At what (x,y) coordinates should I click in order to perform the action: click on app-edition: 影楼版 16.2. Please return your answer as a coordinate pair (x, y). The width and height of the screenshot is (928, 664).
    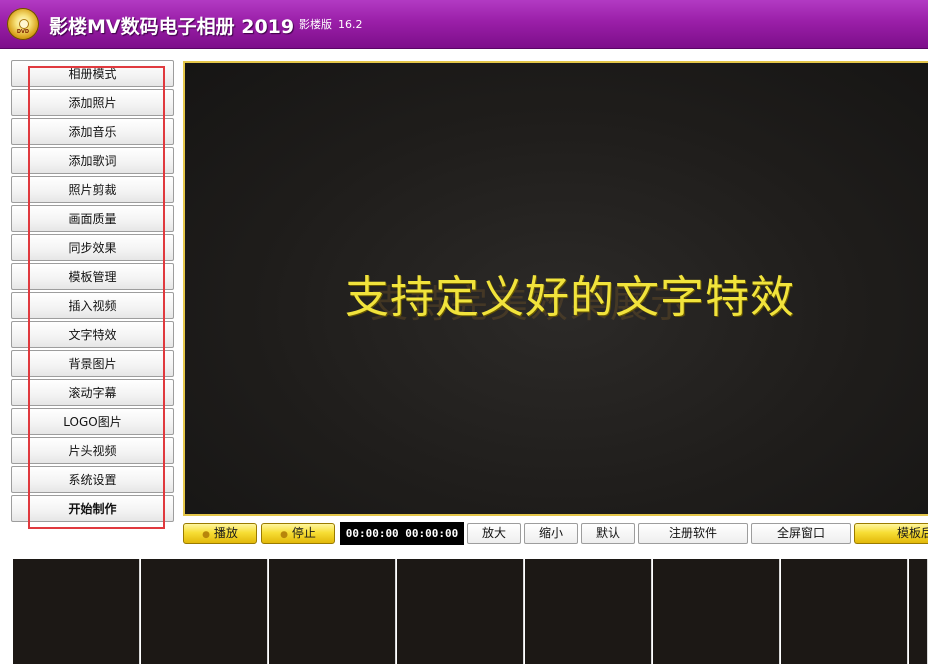
    Looking at the image, I should click on (331, 24).